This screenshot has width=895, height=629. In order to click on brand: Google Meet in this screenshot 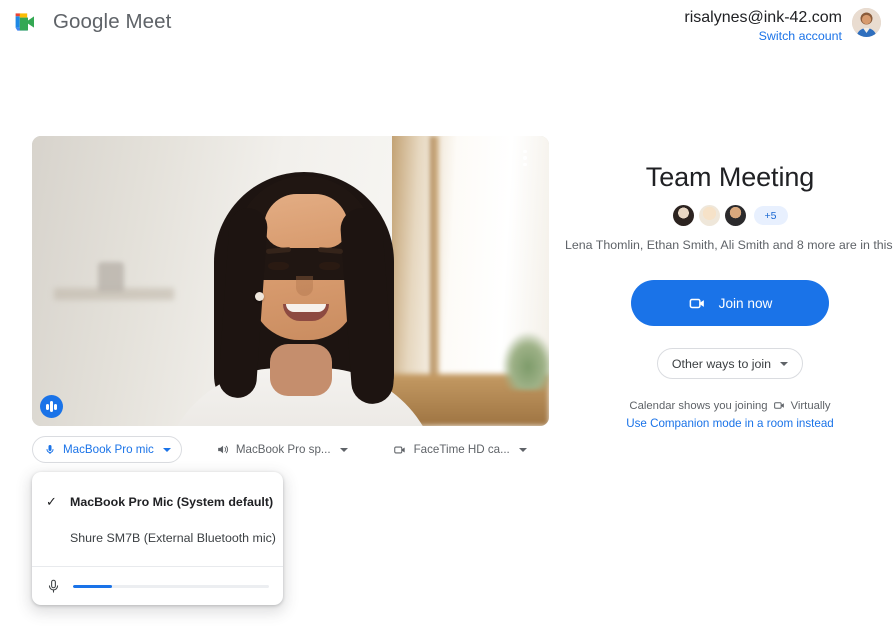, I will do `click(92, 22)`.